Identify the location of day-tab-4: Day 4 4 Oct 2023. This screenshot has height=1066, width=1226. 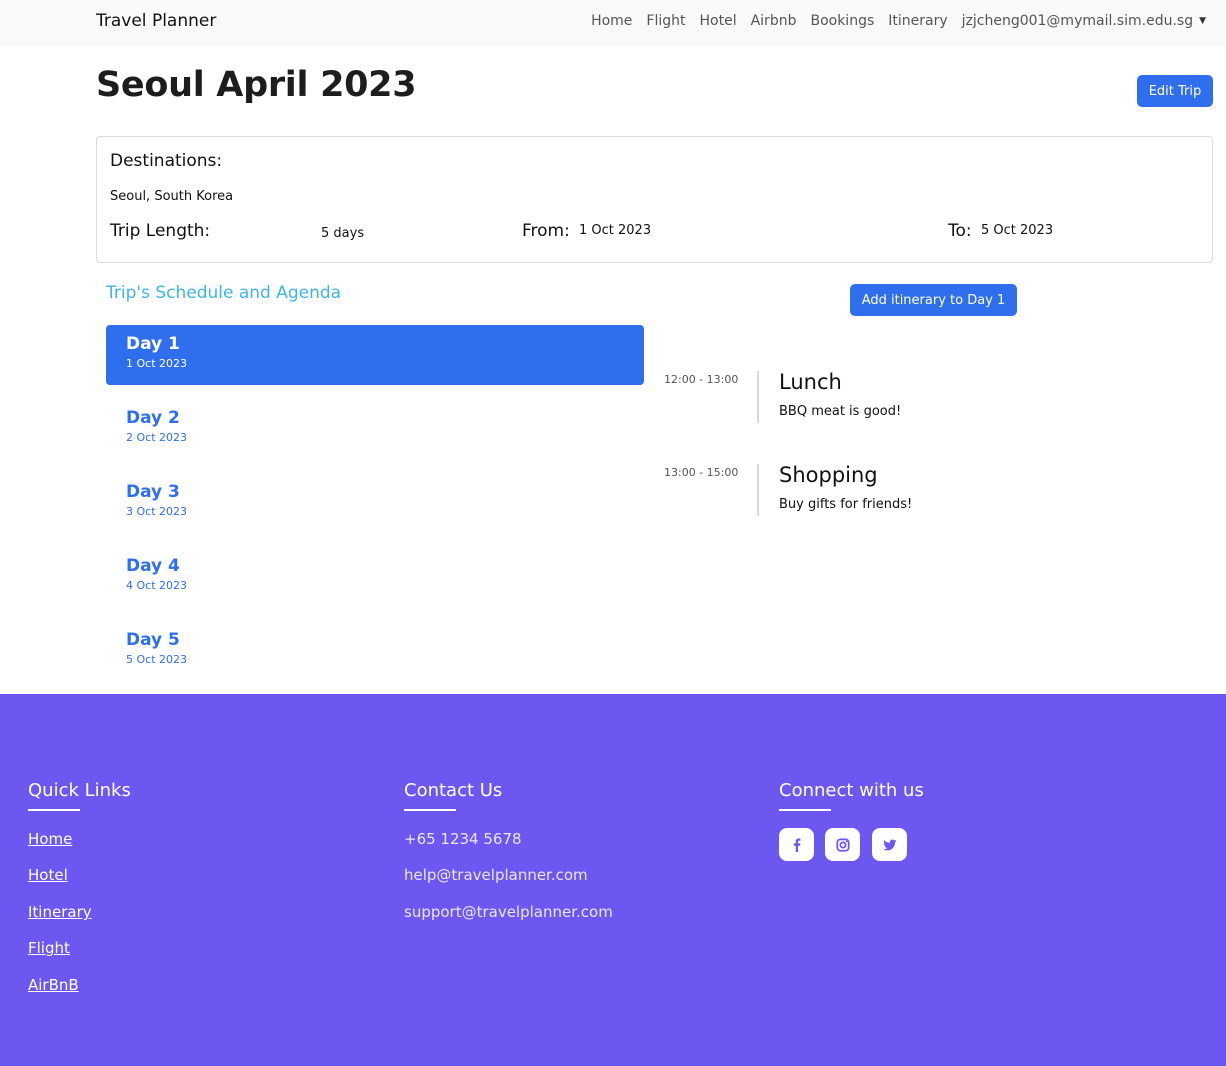
(375, 577).